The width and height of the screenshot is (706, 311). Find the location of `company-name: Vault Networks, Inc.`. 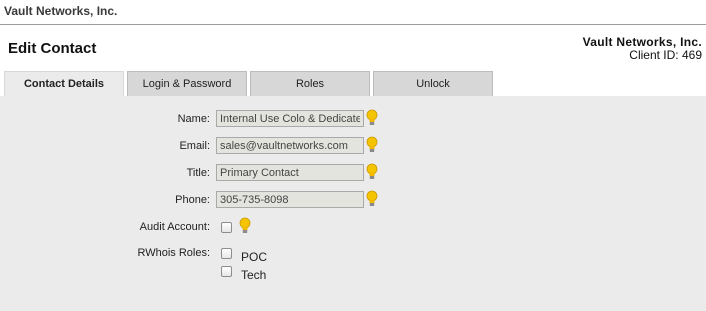

company-name: Vault Networks, Inc. is located at coordinates (61, 11).